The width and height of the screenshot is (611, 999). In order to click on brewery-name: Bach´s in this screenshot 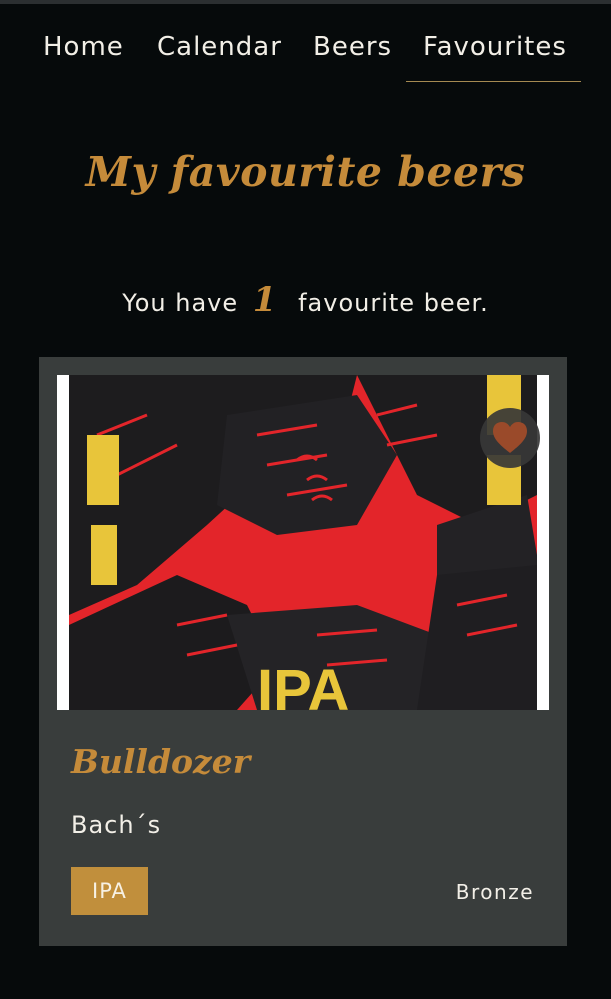, I will do `click(116, 825)`.